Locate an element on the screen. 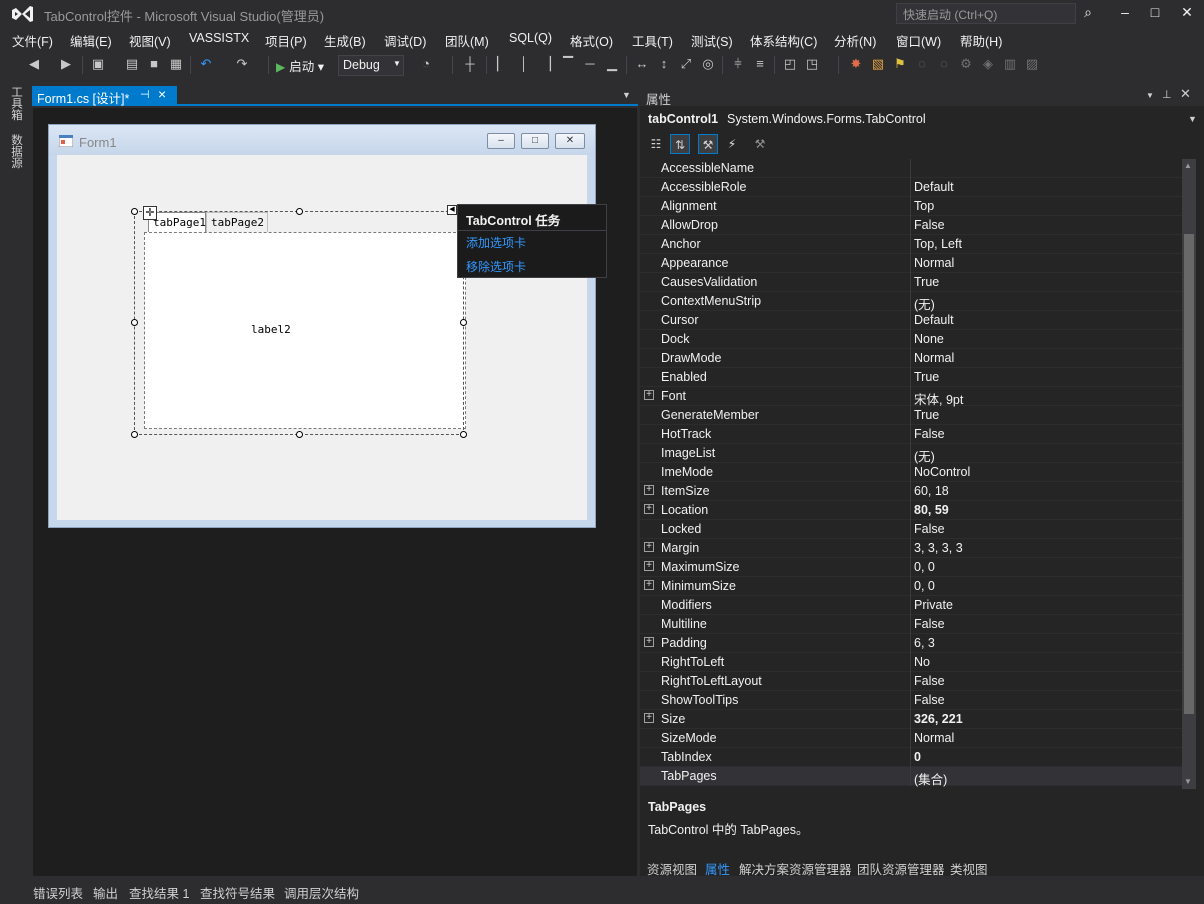 The width and height of the screenshot is (1204, 904). open-file-icon: ▤ is located at coordinates (132, 64).